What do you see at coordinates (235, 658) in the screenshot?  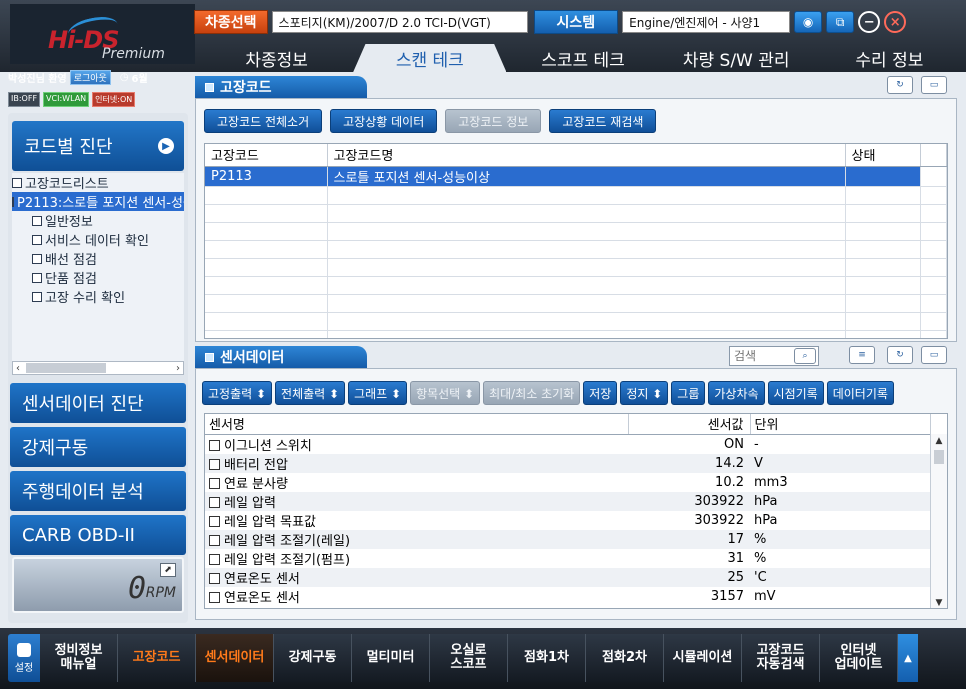 I see `bottom-nav-item: 센서데이터` at bounding box center [235, 658].